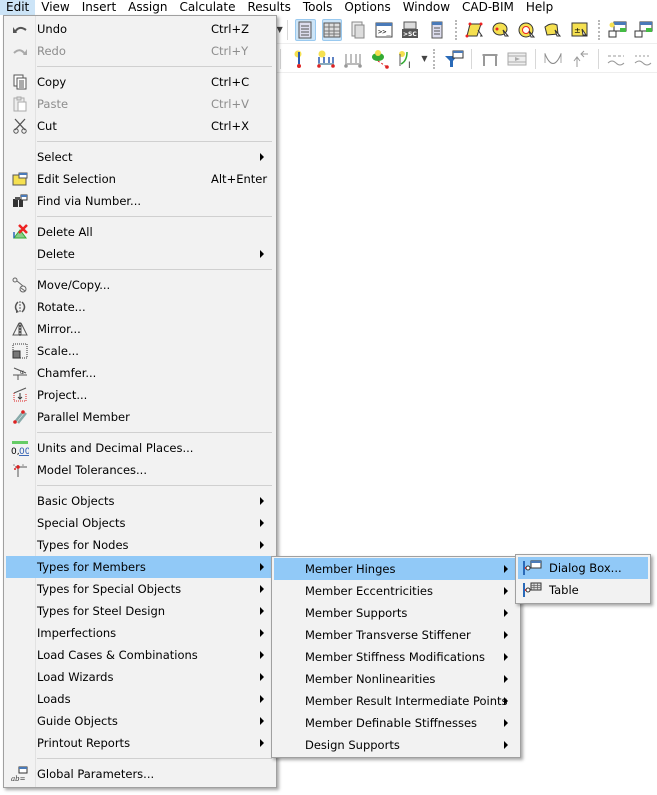 This screenshot has width=657, height=795. Describe the element at coordinates (140, 545) in the screenshot. I see `menu-item-types-for-nodes: Types for Nodes` at that location.